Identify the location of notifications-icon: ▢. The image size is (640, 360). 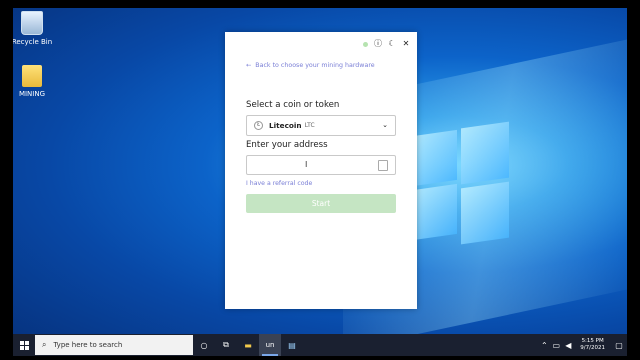
(619, 345).